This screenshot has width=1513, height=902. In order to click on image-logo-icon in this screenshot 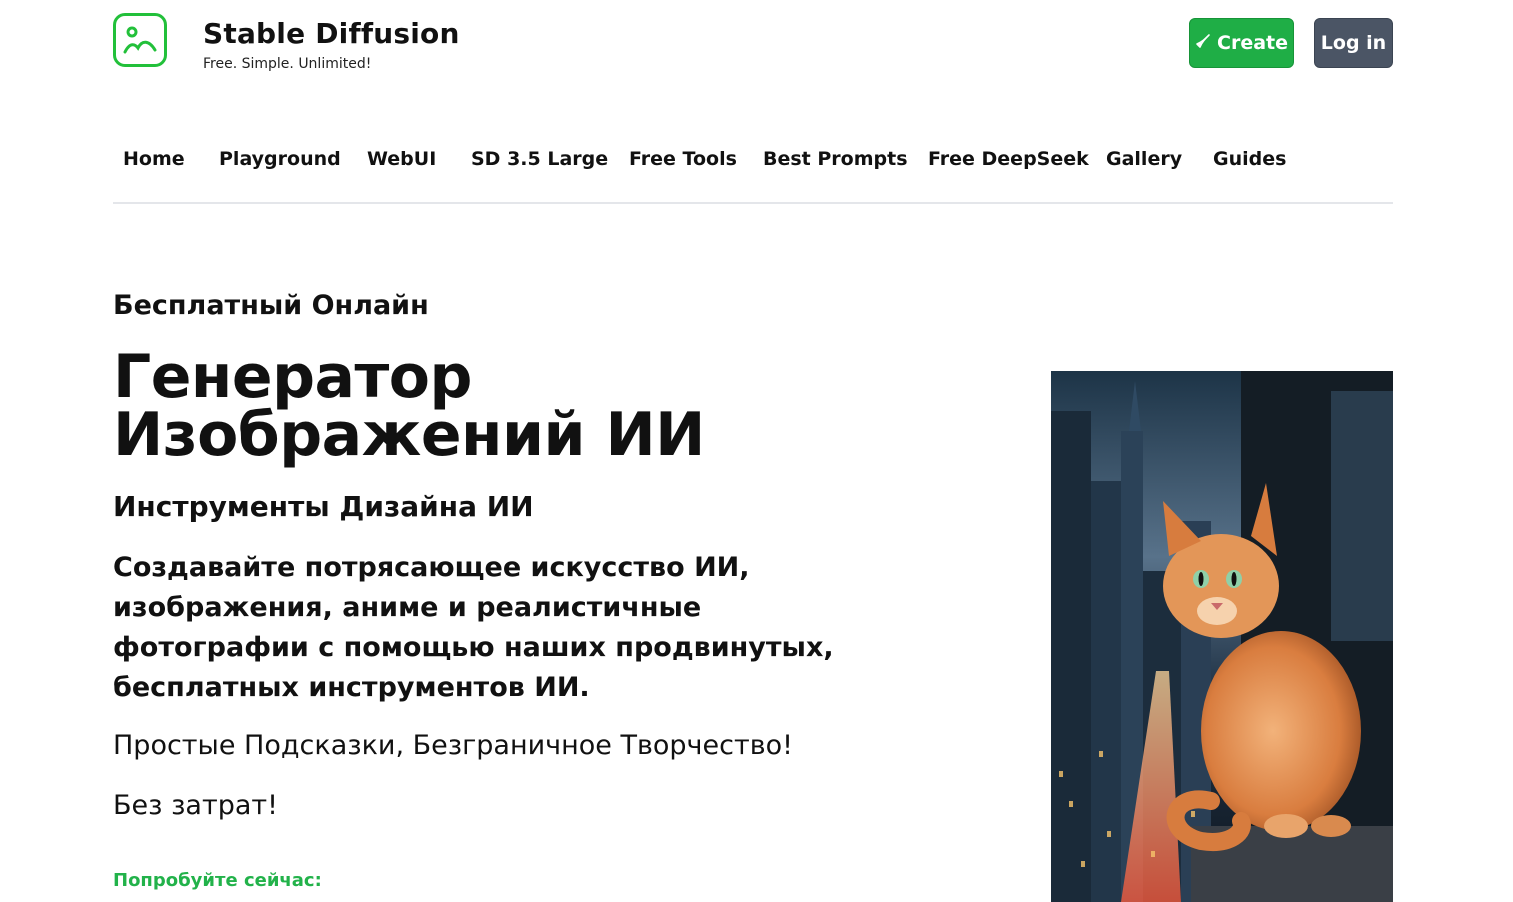, I will do `click(140, 40)`.